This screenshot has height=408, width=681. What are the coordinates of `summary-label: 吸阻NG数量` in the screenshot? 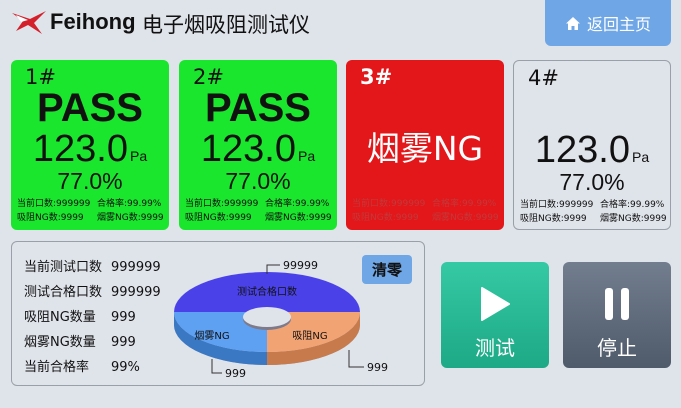 It's located at (60, 317).